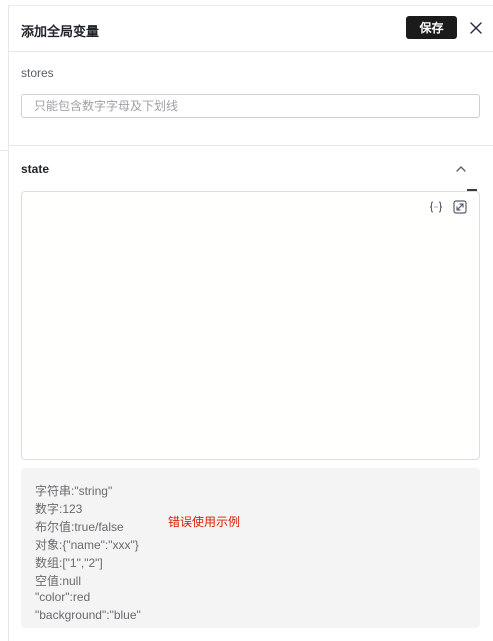 Image resolution: width=493 pixels, height=641 pixels. Describe the element at coordinates (35, 169) in the screenshot. I see `state-label: state` at that location.